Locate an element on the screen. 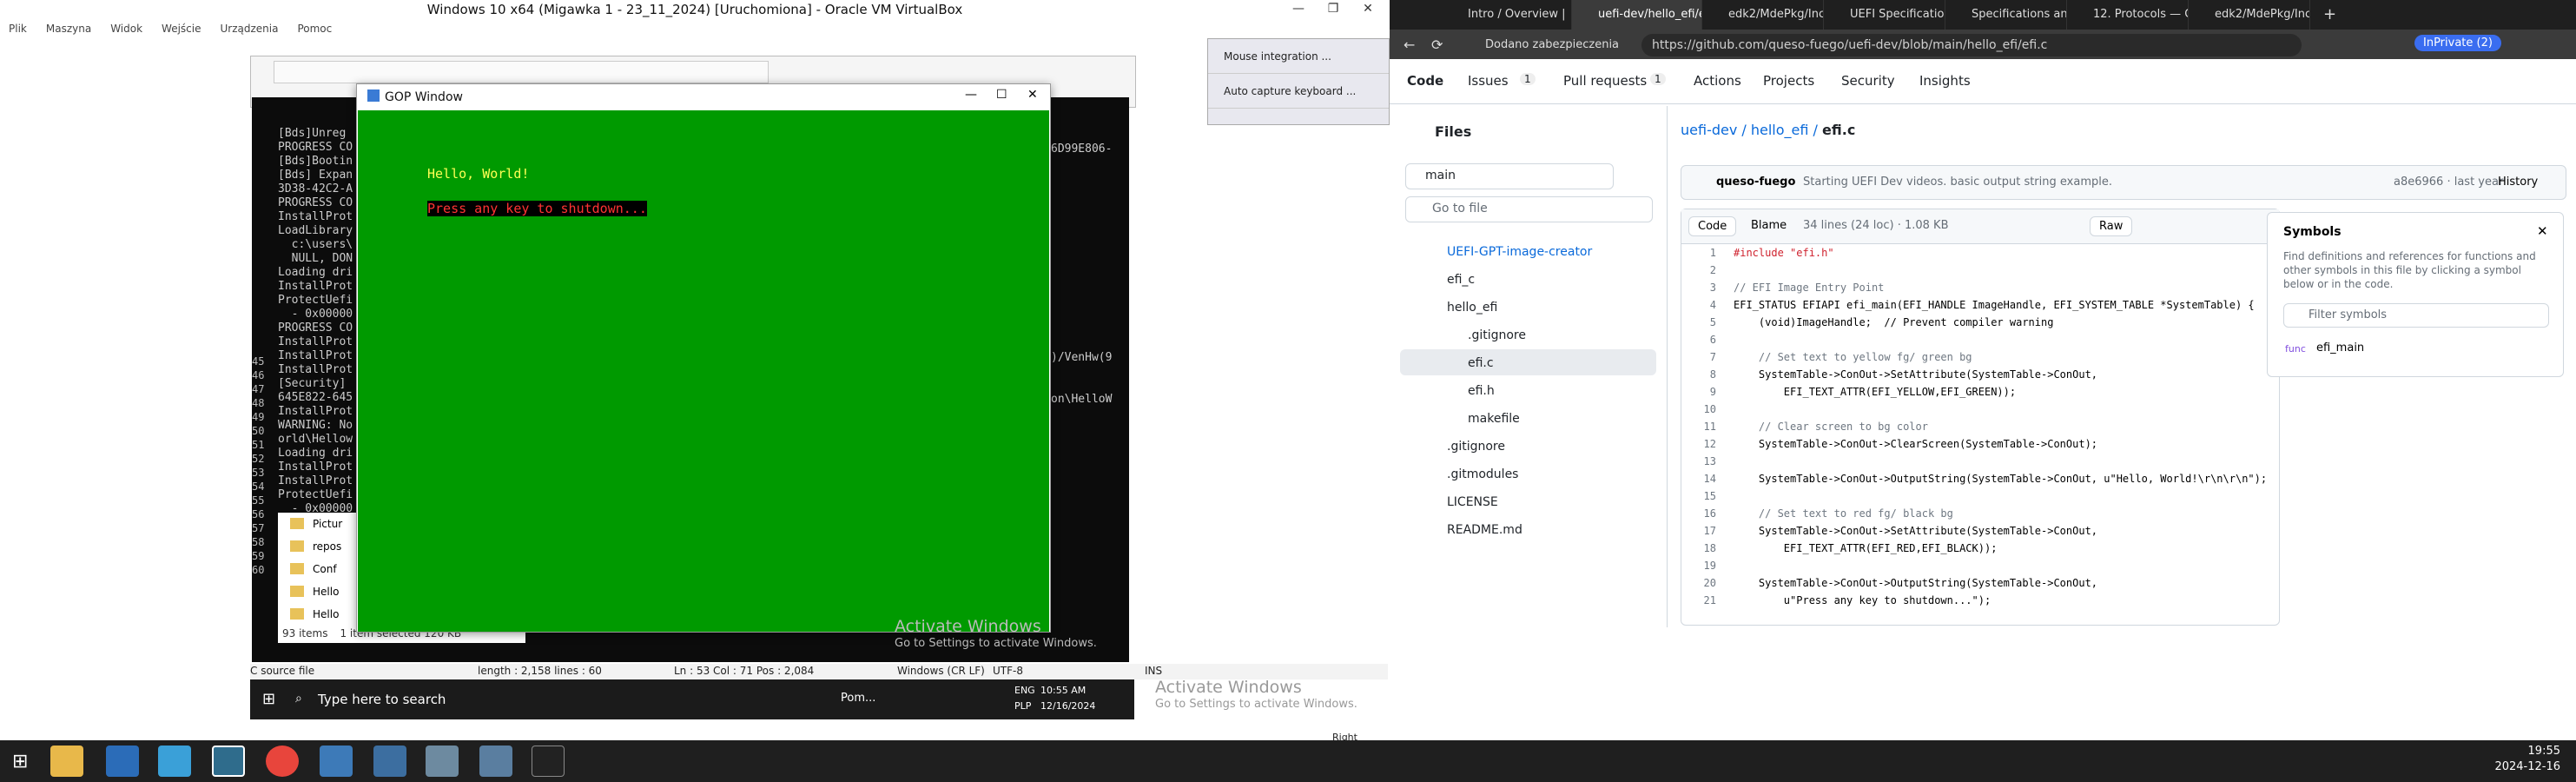  symbol-efi-main: efi_main is located at coordinates (2340, 348).